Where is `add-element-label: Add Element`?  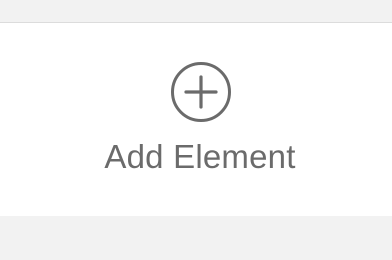 add-element-label: Add Element is located at coordinates (200, 156).